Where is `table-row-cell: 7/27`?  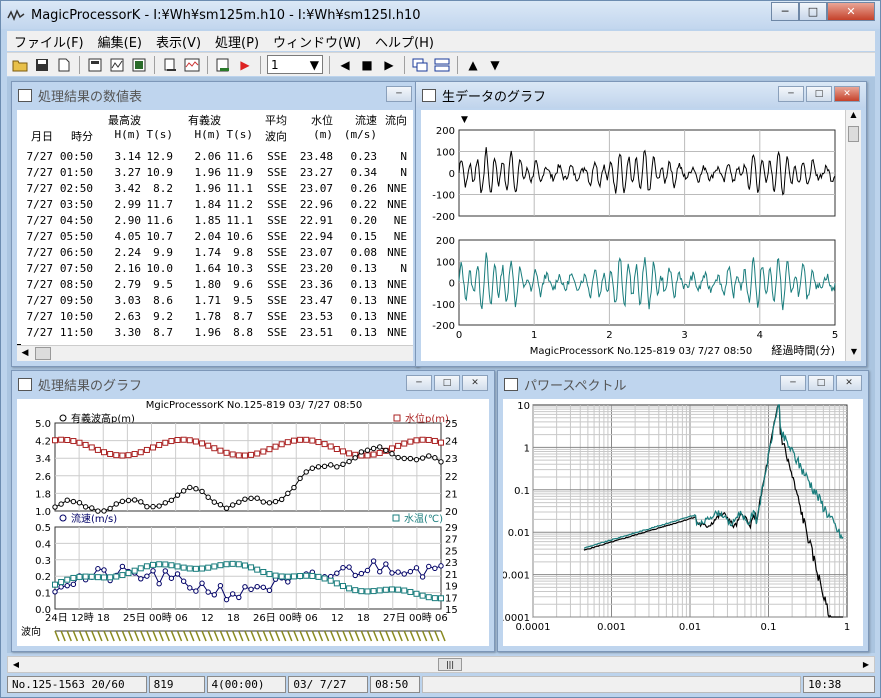 table-row-cell: 7/27 is located at coordinates (40, 284).